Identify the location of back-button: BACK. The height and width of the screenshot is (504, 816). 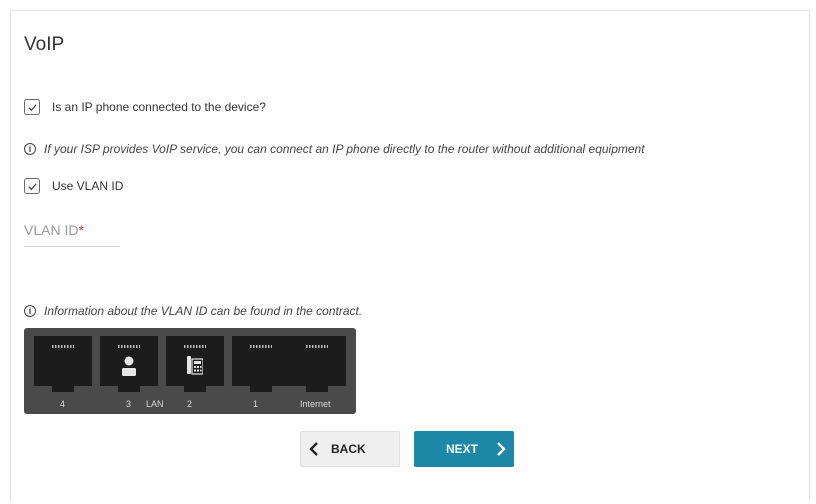
(350, 449).